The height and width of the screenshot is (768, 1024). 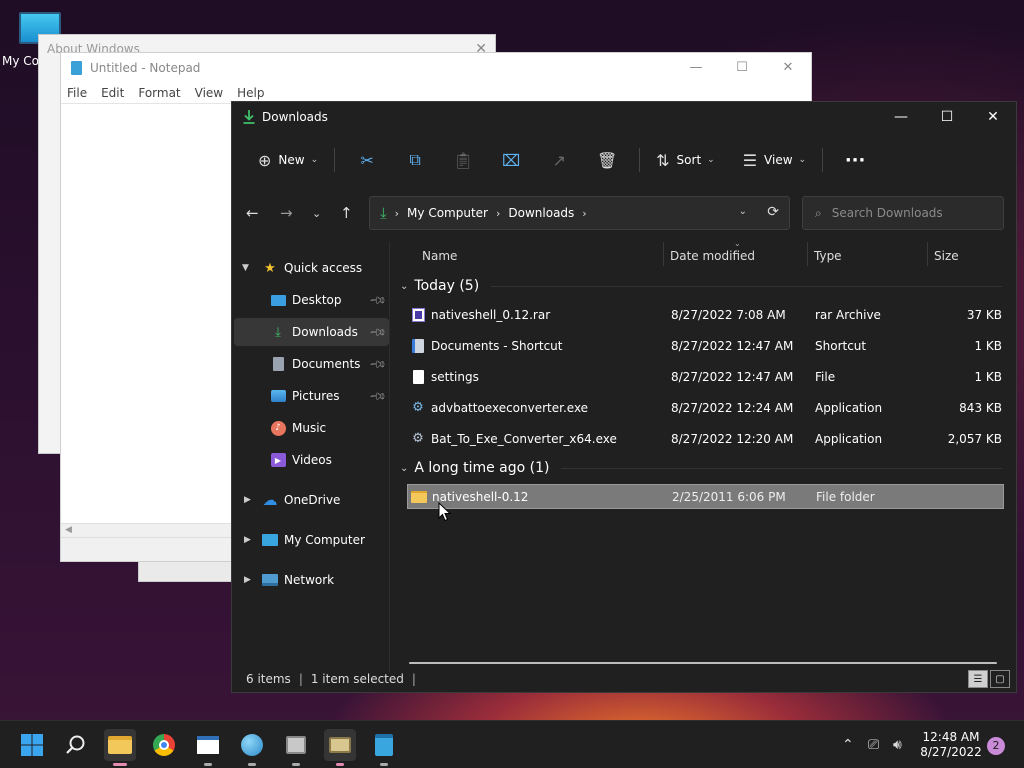 What do you see at coordinates (742, 68) in the screenshot?
I see `notepad-maximize-button: ☐` at bounding box center [742, 68].